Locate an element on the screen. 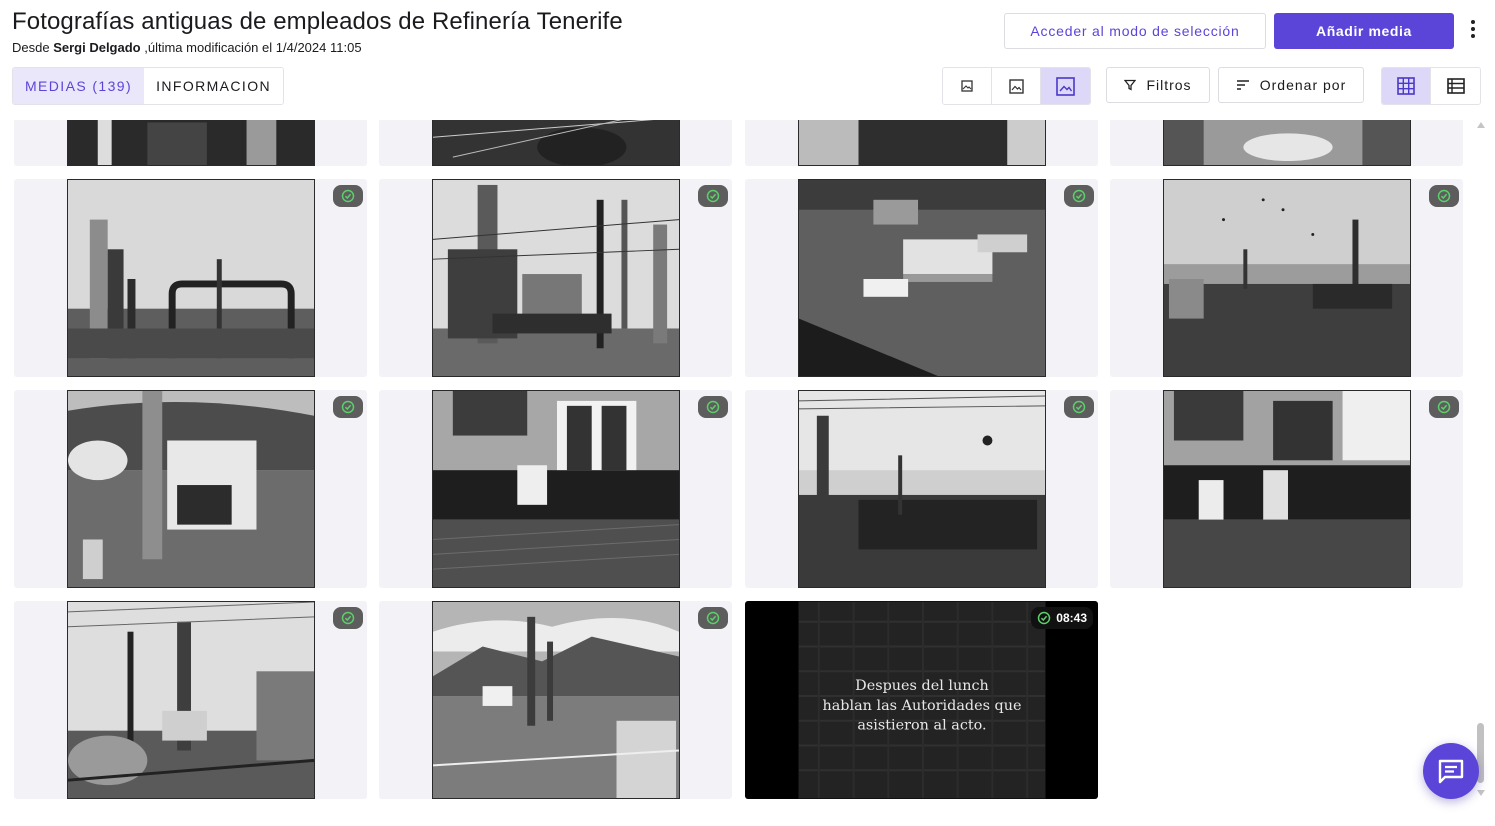 The height and width of the screenshot is (826, 1495). selection-mode-button: Acceder al modo de selección is located at coordinates (1135, 31).